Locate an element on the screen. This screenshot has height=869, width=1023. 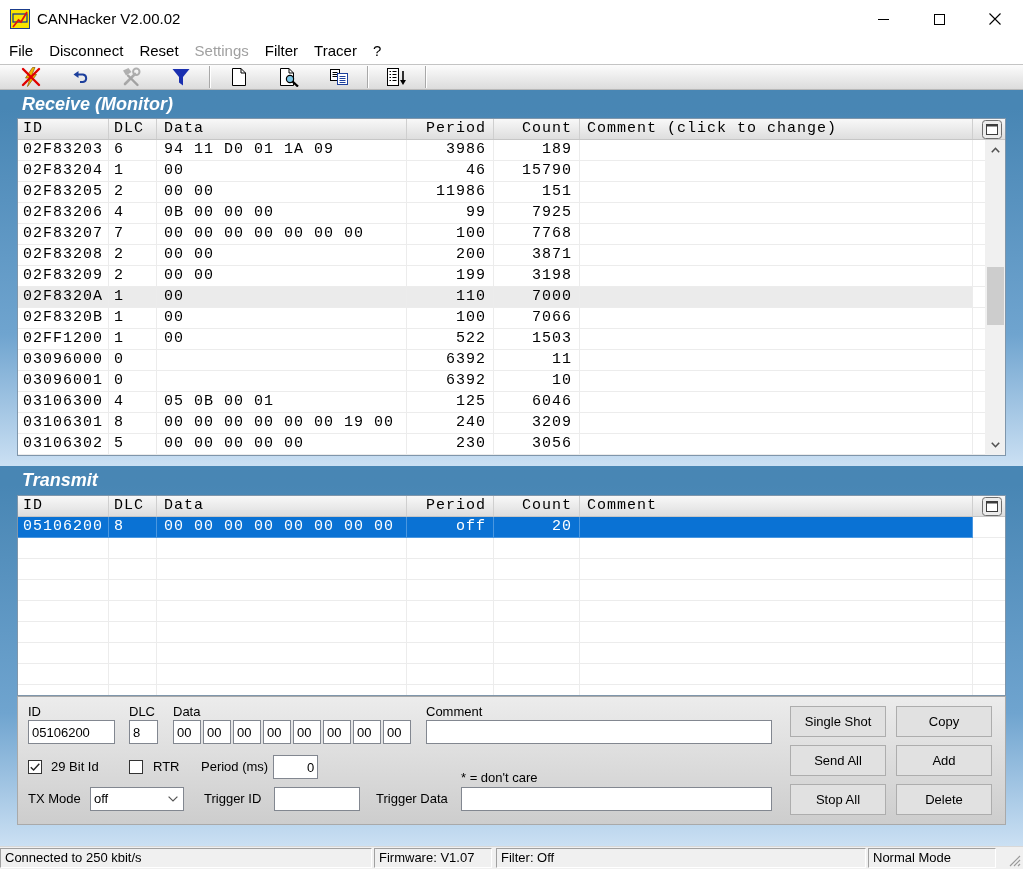
field-label: TX Mode is located at coordinates (55, 799).